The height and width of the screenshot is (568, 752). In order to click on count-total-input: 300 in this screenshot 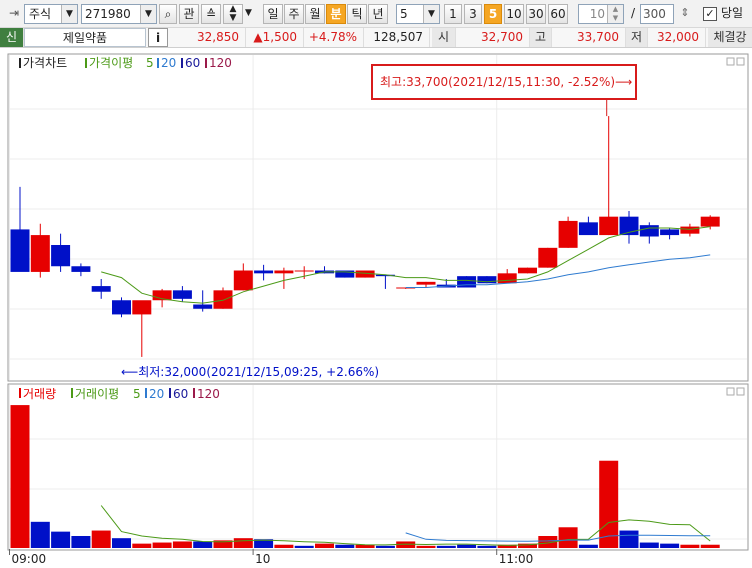, I will do `click(657, 14)`.